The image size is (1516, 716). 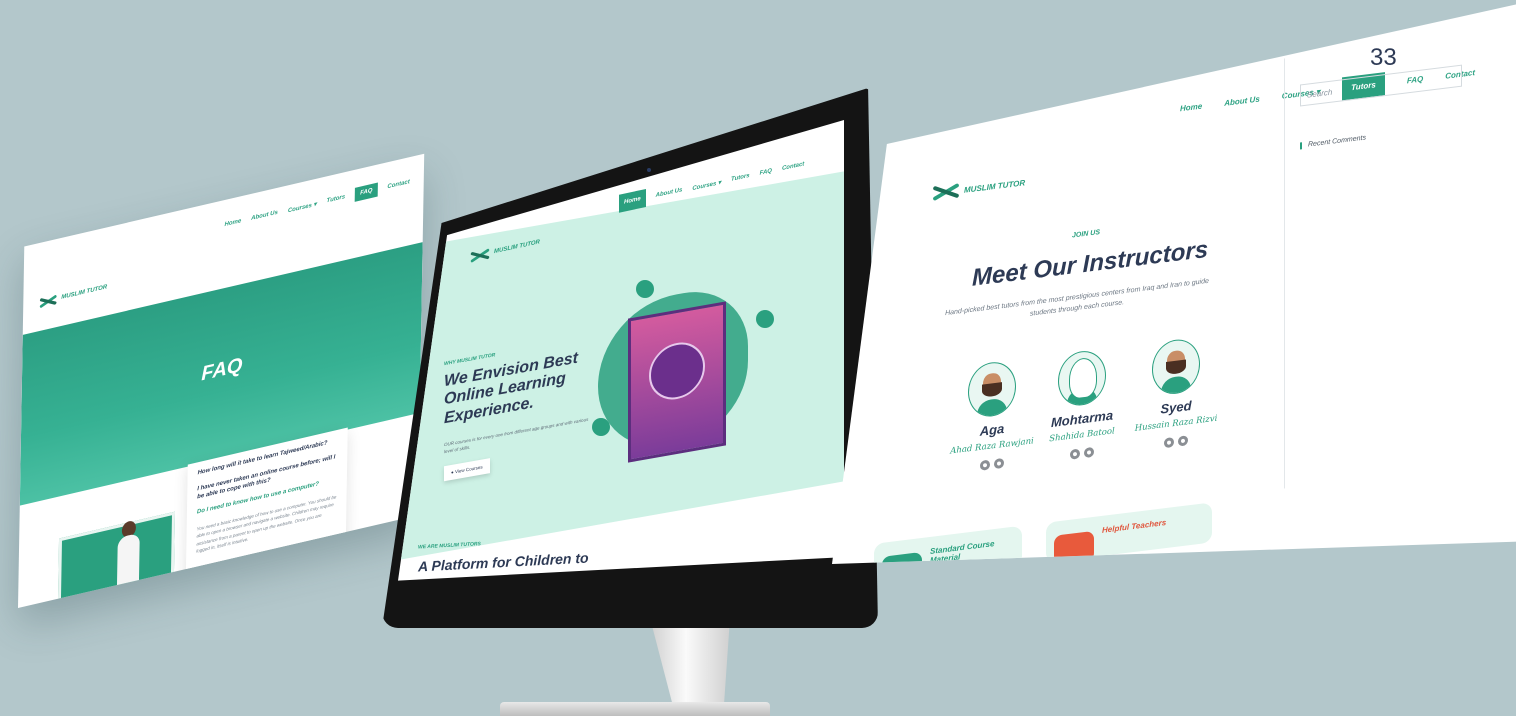 I want to click on tutor-card: Syed Hussain Raza Rizvi, so click(x=1176, y=393).